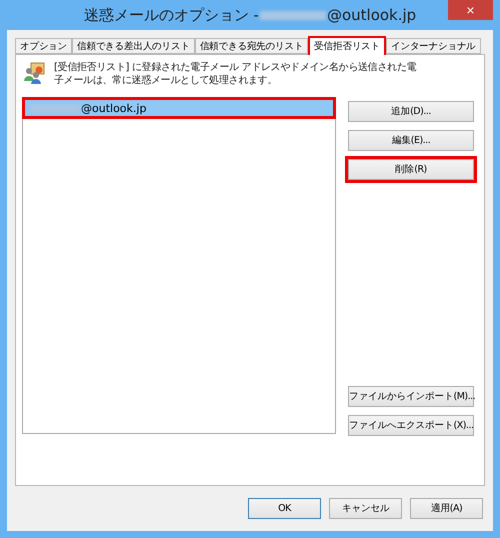  What do you see at coordinates (34, 73) in the screenshot?
I see `people-folder-icon` at bounding box center [34, 73].